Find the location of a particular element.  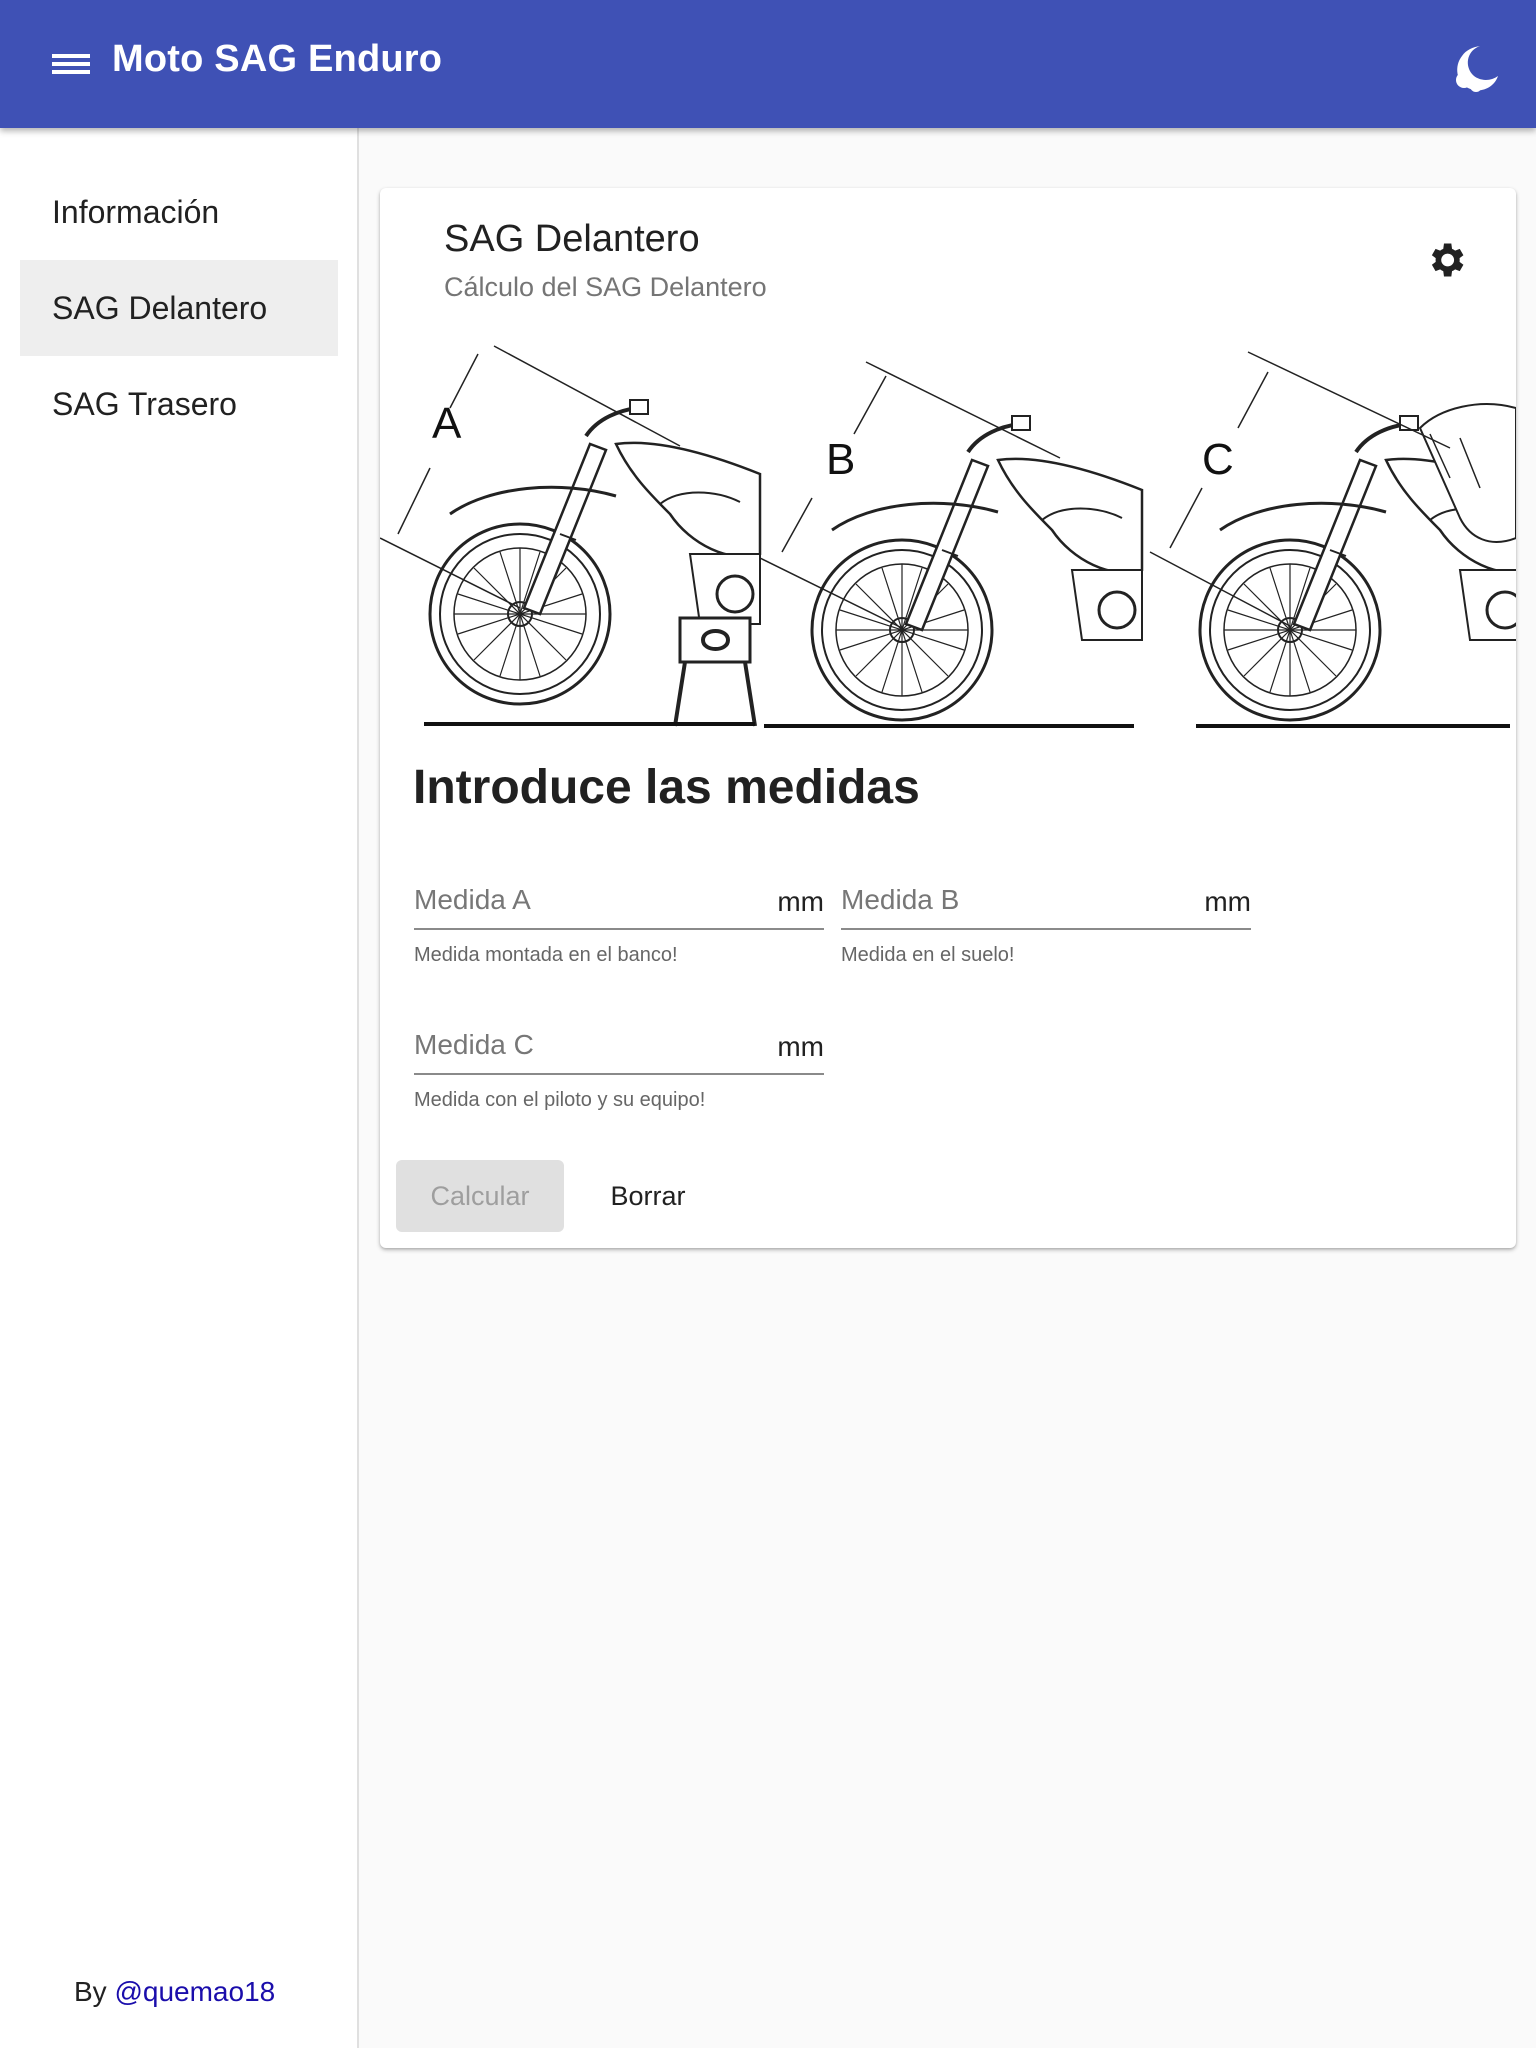

medida-c-input is located at coordinates (584, 1045).